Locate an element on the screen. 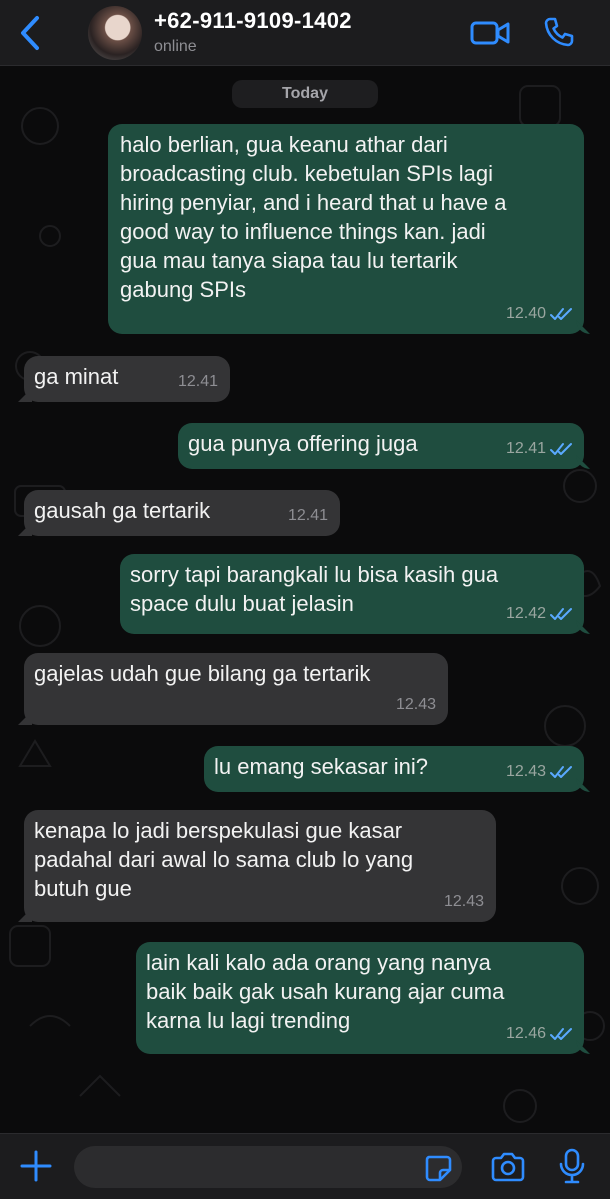 The width and height of the screenshot is (610, 1199). incoming-message: gausah ga tertarik 12.41 is located at coordinates (182, 513).